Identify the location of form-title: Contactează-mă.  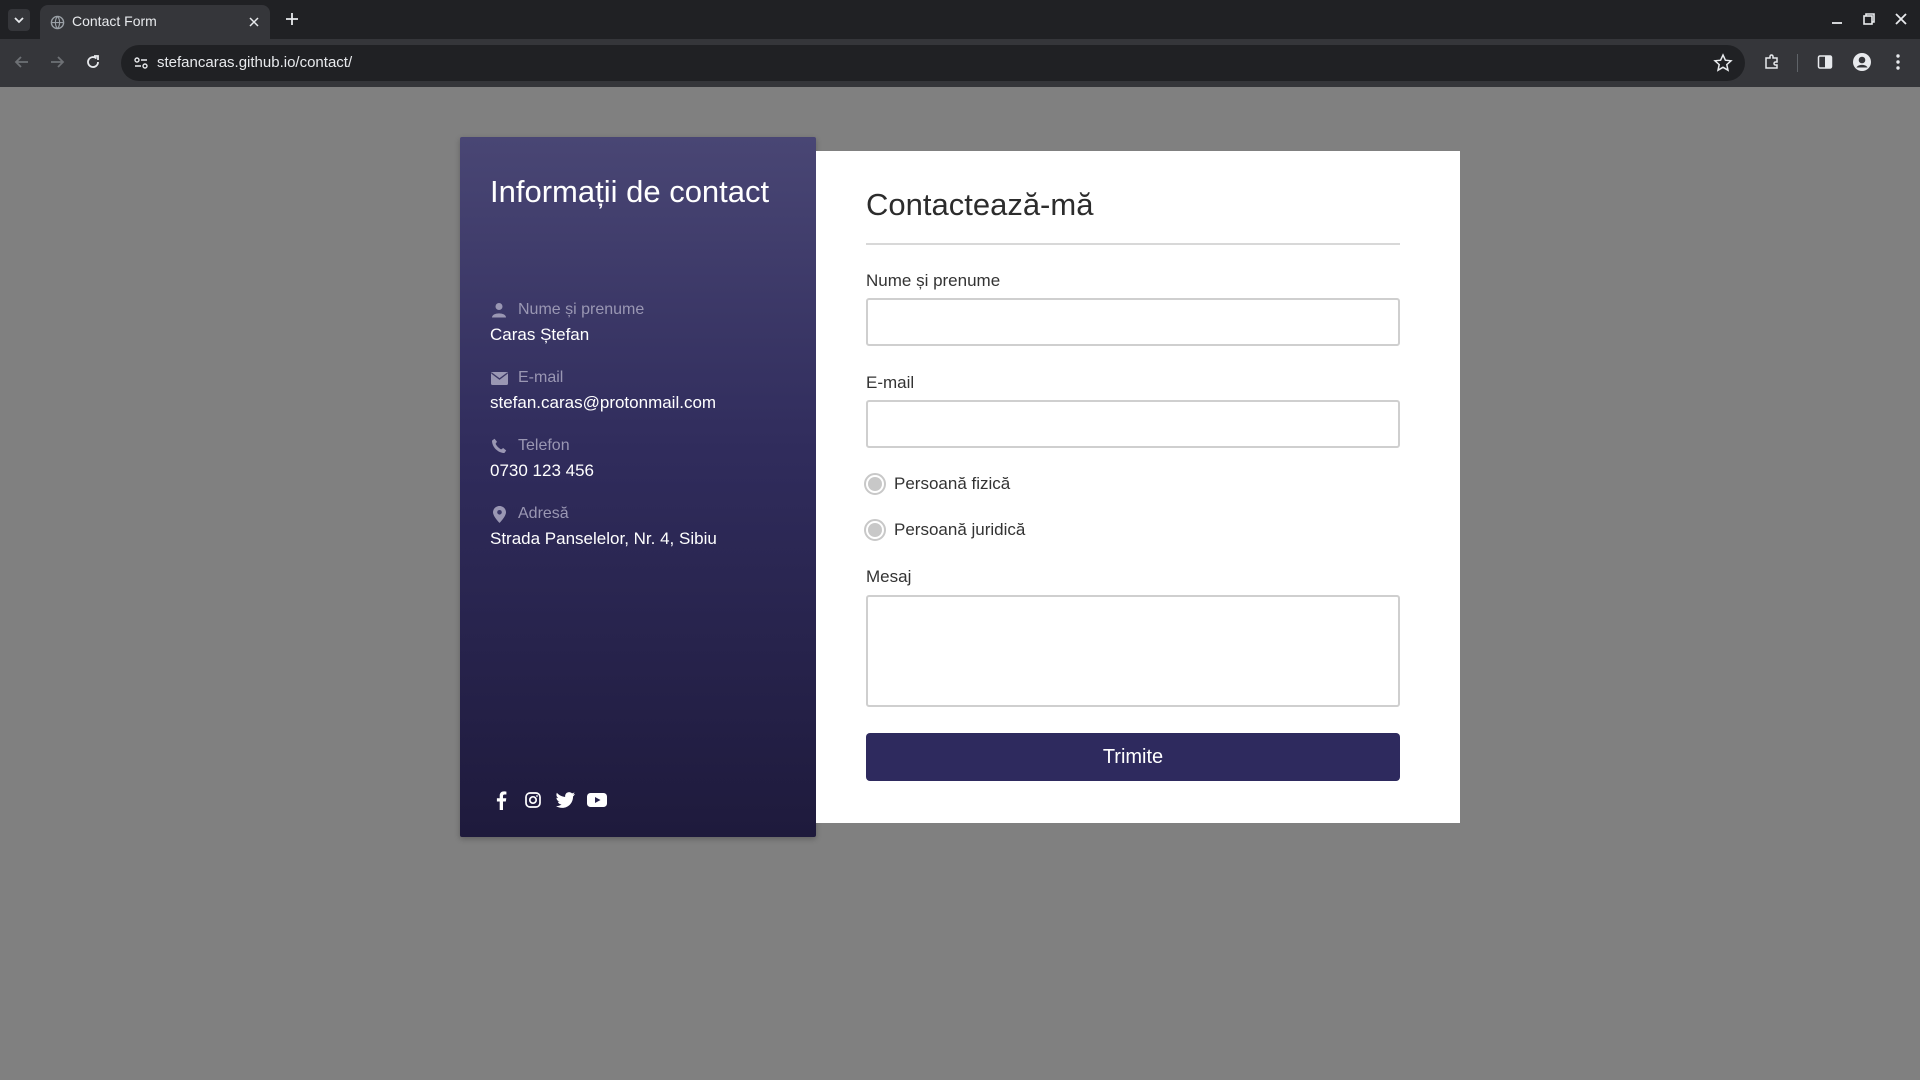
(980, 204).